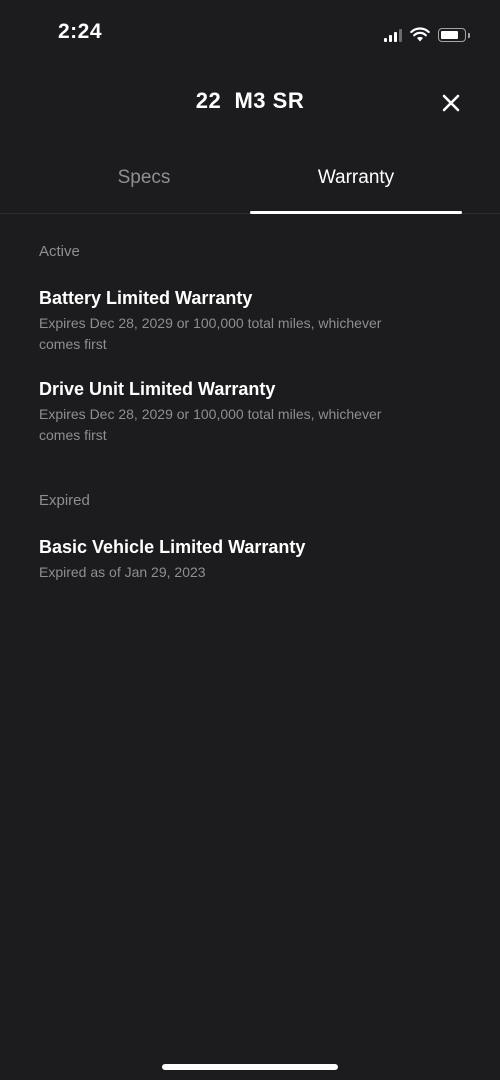  What do you see at coordinates (144, 182) in the screenshot?
I see `tab-specs: Specs` at bounding box center [144, 182].